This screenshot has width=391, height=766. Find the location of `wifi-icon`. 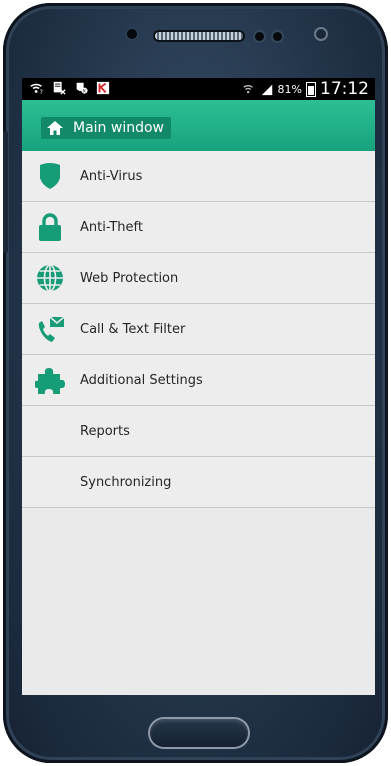

wifi-icon is located at coordinates (247, 89).